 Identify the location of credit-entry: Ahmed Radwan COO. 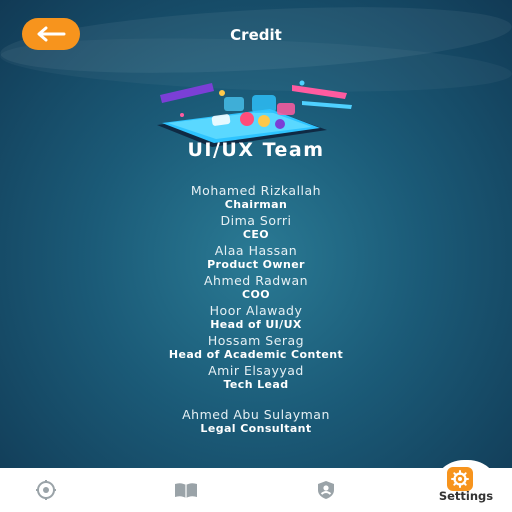
(256, 289).